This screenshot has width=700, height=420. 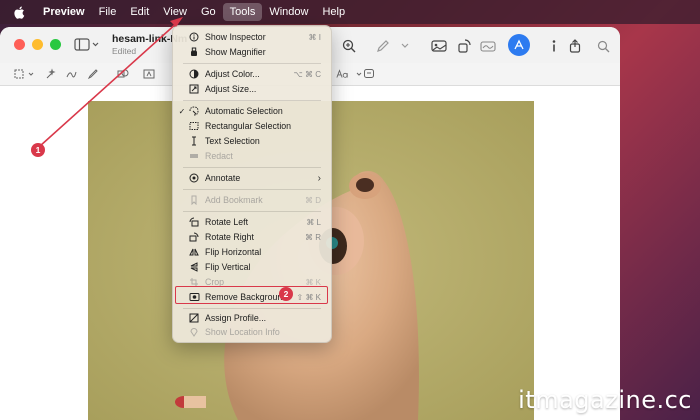 I want to click on menu-item-adjust-color: Adjust Color... ⌥ ⌘ C, so click(x=252, y=74).